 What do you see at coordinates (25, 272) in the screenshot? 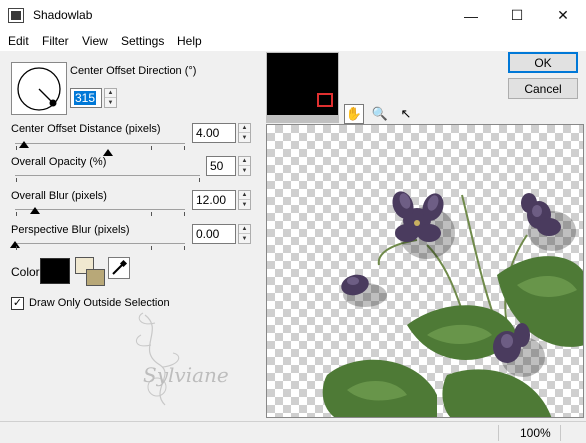
I see `color-label: Color` at bounding box center [25, 272].